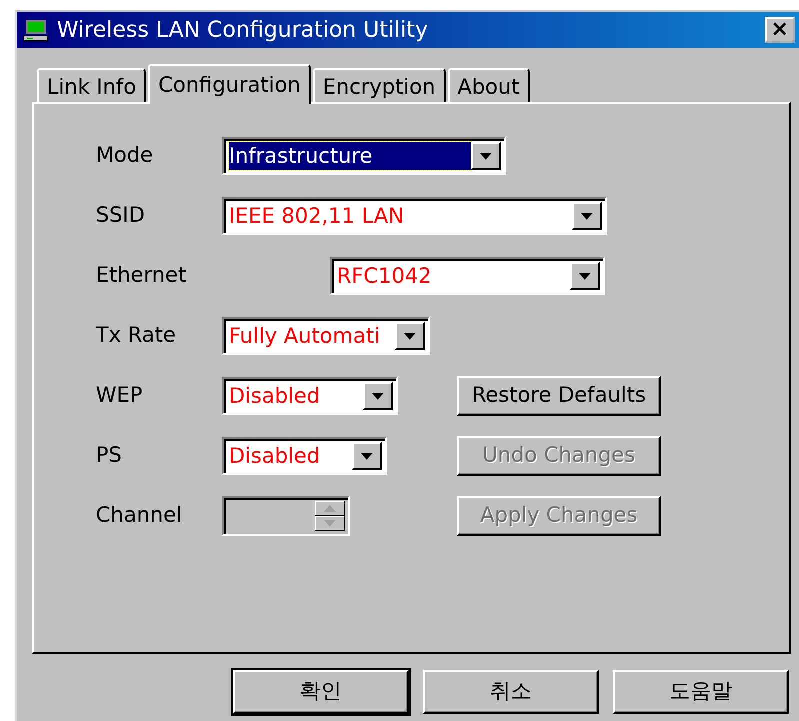 The height and width of the screenshot is (721, 799). Describe the element at coordinates (489, 85) in the screenshot. I see `tab: About` at that location.